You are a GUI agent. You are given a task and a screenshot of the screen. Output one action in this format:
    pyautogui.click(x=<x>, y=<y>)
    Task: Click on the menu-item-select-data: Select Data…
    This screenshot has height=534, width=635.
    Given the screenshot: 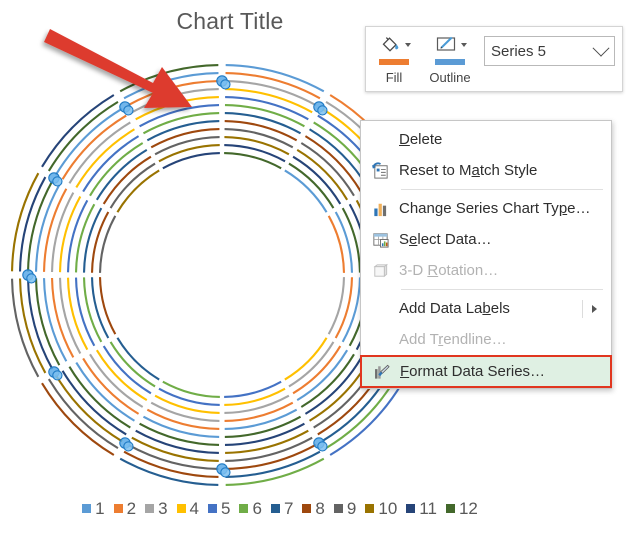 What is the action you would take?
    pyautogui.click(x=486, y=239)
    